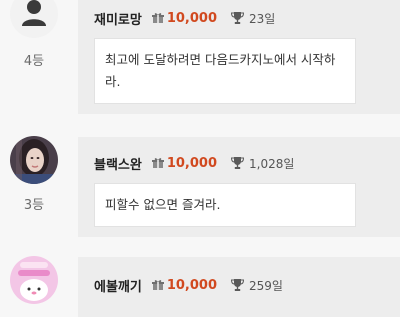 The height and width of the screenshot is (317, 400). I want to click on comment-text: 피할수 없으면 즐겨라., so click(225, 205).